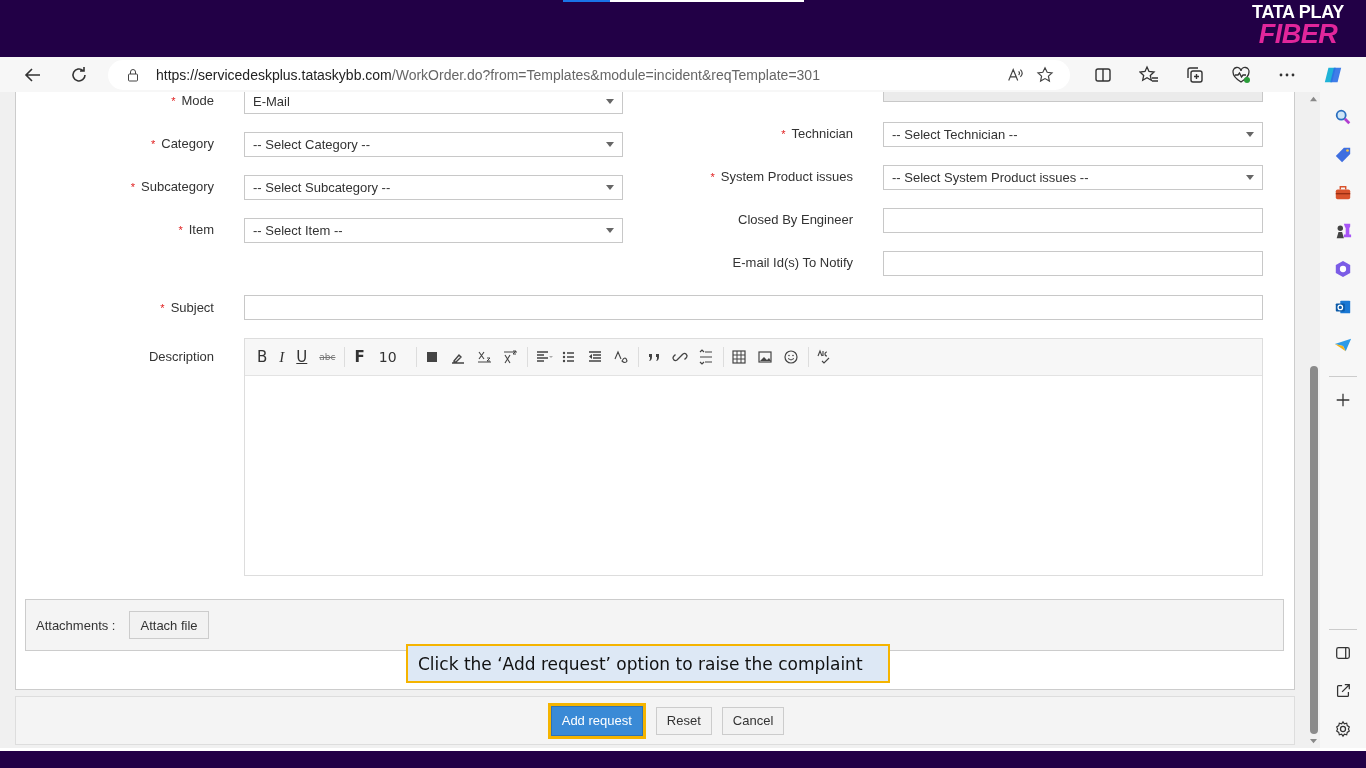 The width and height of the screenshot is (1366, 768). I want to click on field-label: Closed By Engineer, so click(795, 219).